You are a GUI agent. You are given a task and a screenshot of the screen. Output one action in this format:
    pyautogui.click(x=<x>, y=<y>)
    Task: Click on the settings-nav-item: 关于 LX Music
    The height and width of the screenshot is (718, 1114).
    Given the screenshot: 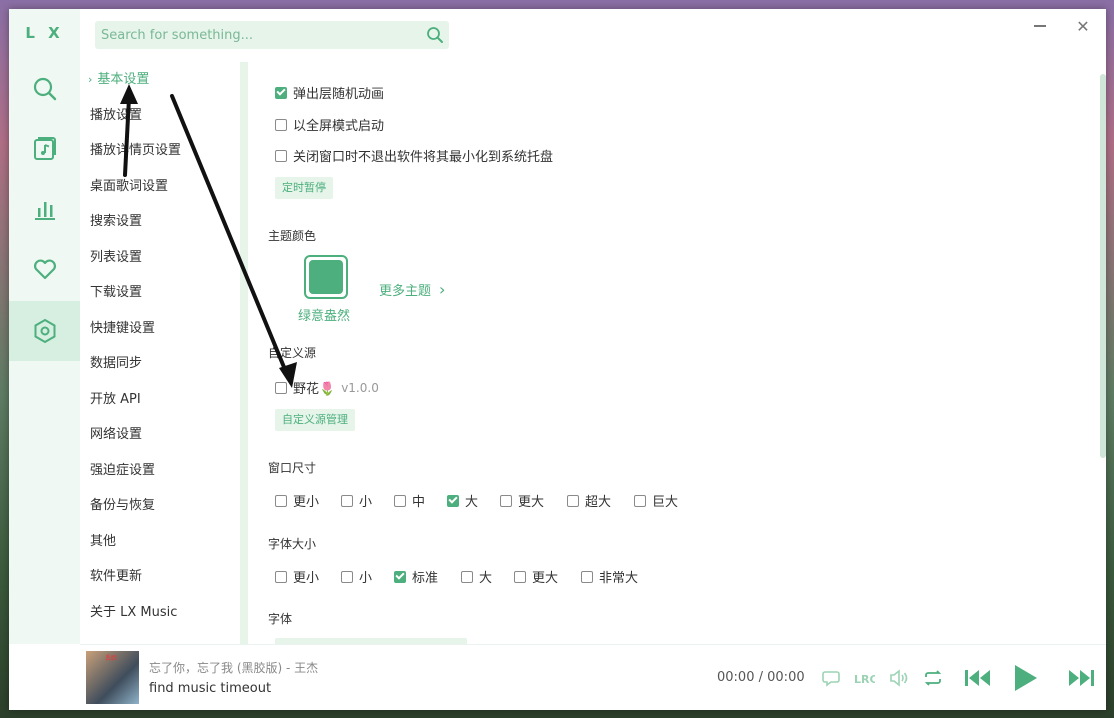 What is the action you would take?
    pyautogui.click(x=133, y=613)
    